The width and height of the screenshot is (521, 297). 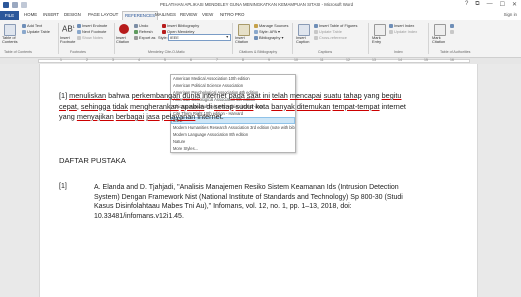 I want to click on maximize-button: ☐, so click(x=502, y=4).